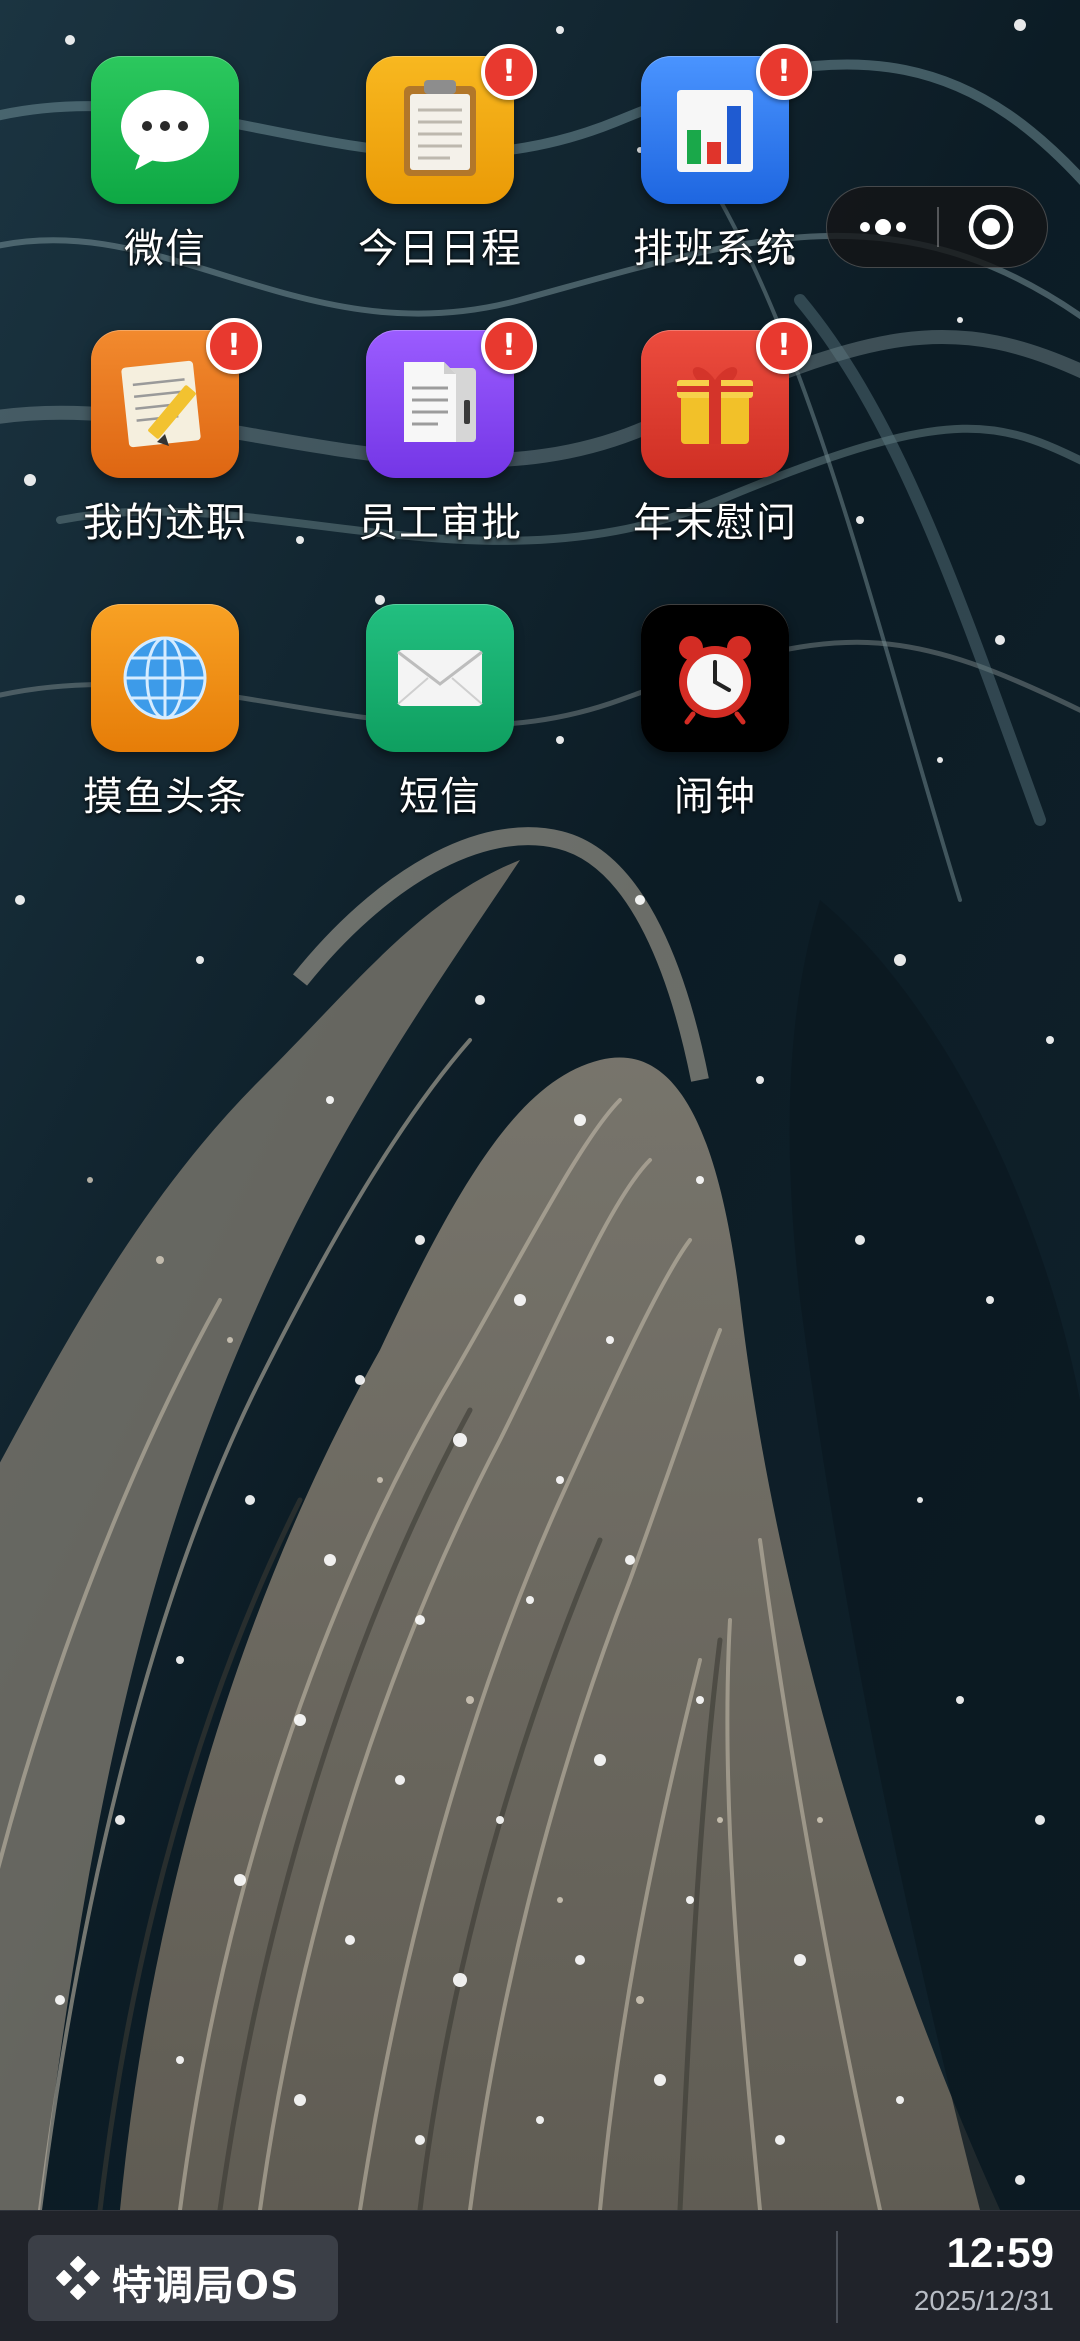 Image resolution: width=1080 pixels, height=2341 pixels. I want to click on app-label: 我的述职, so click(165, 523).